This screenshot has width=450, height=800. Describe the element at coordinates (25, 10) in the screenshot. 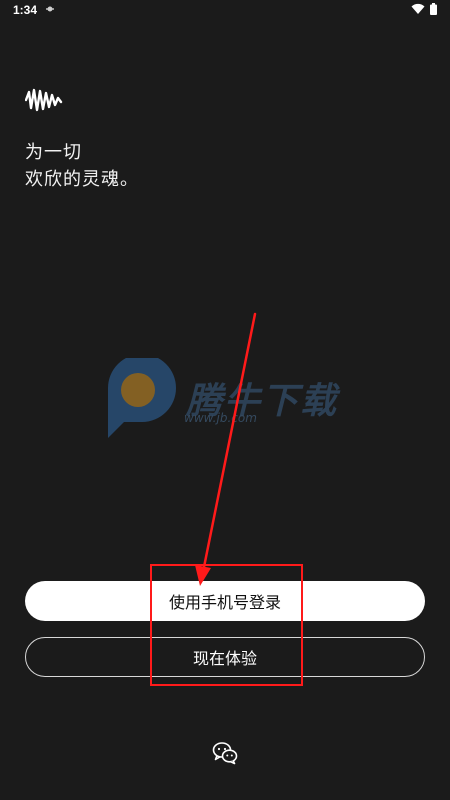

I see `status-time: 1:34` at that location.